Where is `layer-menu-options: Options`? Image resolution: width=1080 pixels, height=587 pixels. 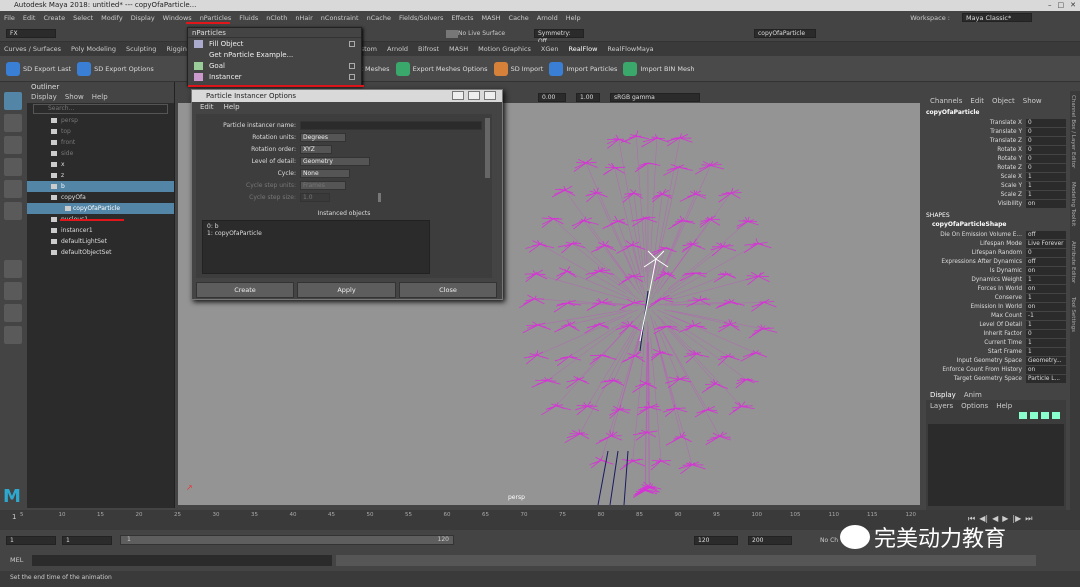 layer-menu-options: Options is located at coordinates (974, 406).